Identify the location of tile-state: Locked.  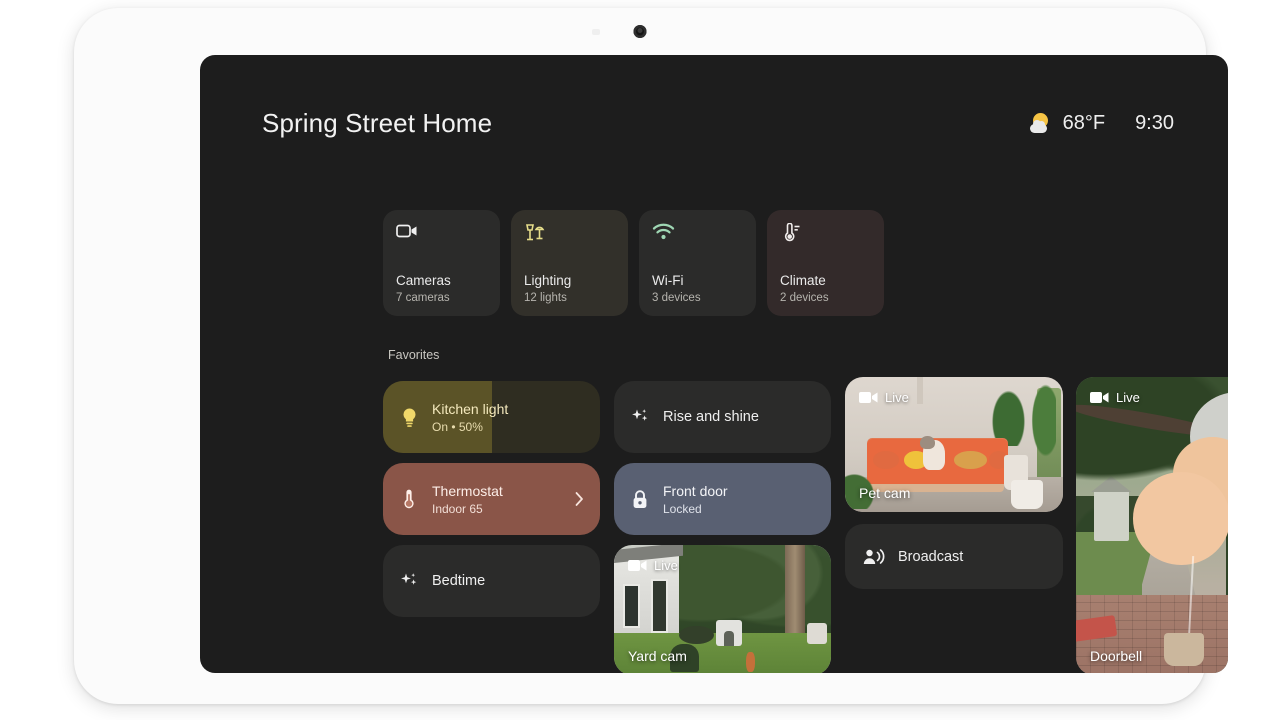
(682, 508).